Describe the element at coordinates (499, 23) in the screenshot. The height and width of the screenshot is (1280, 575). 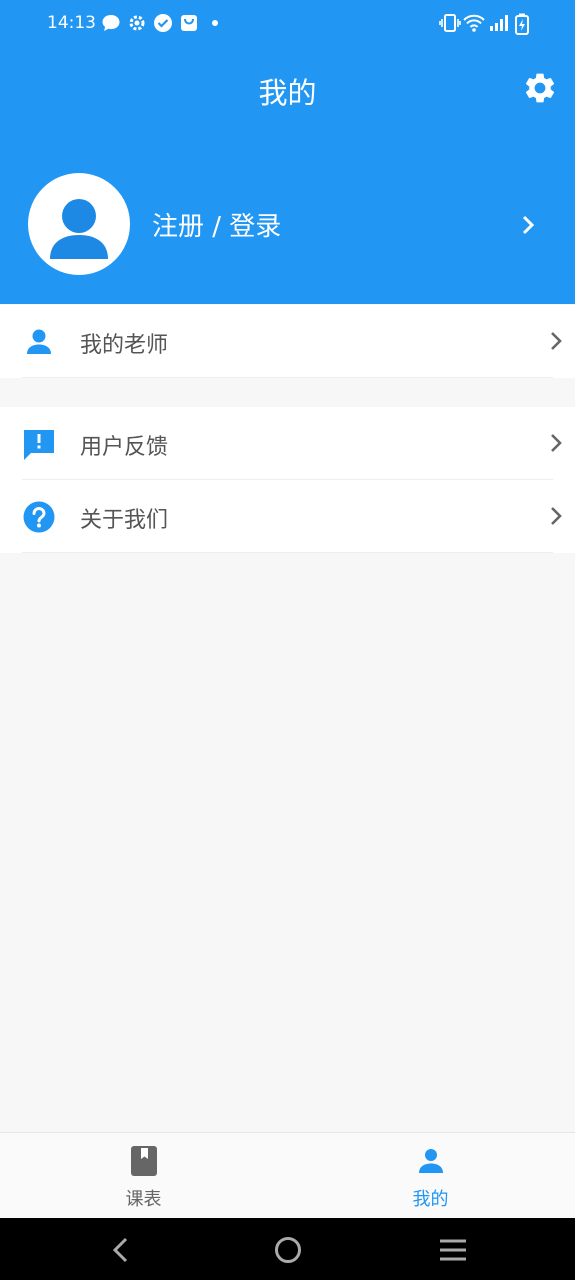
I see `signal-icon` at that location.